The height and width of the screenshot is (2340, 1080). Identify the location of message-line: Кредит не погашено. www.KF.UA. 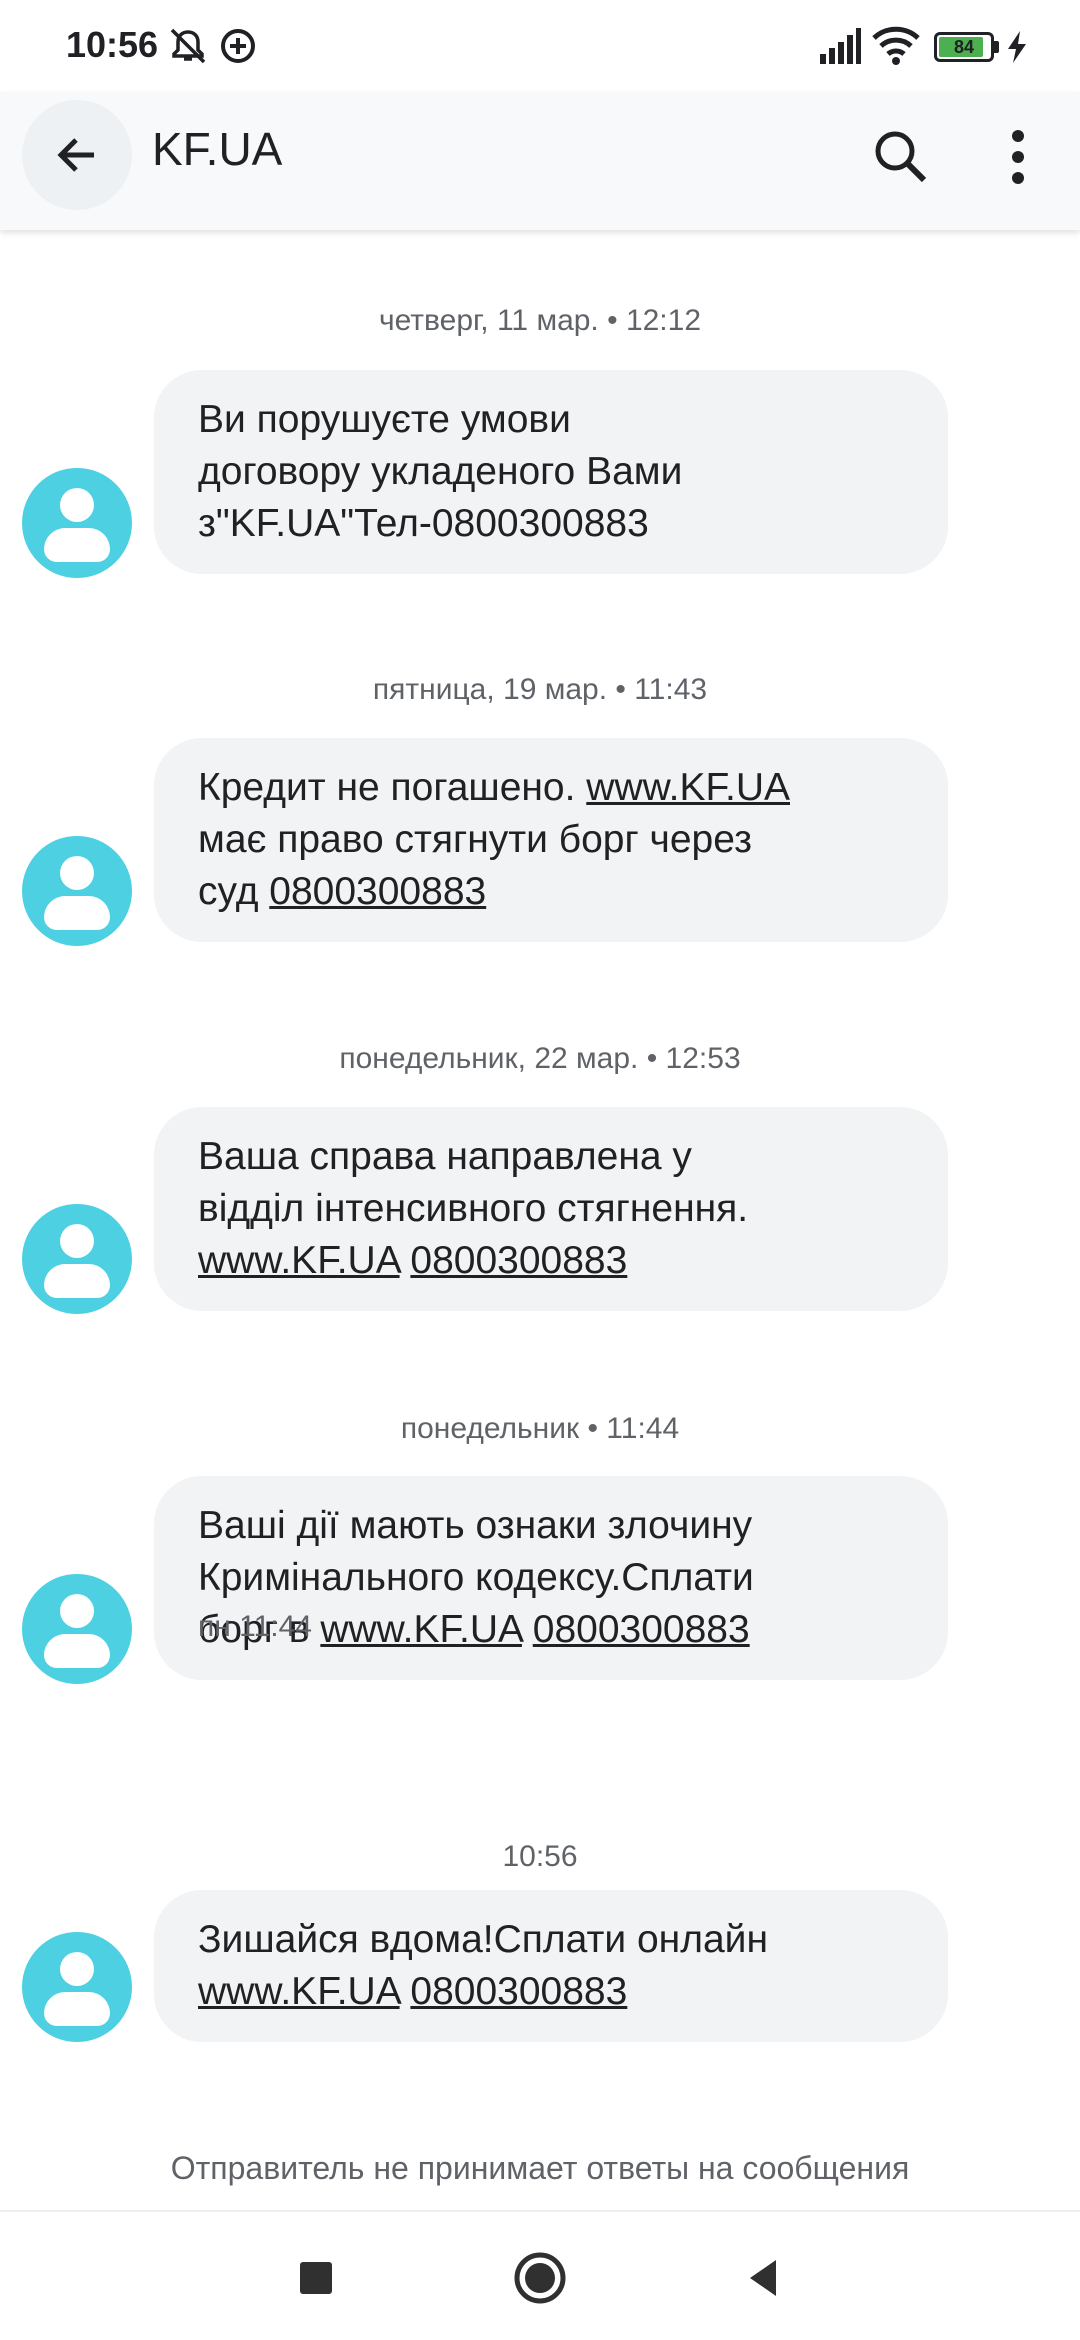
(551, 788).